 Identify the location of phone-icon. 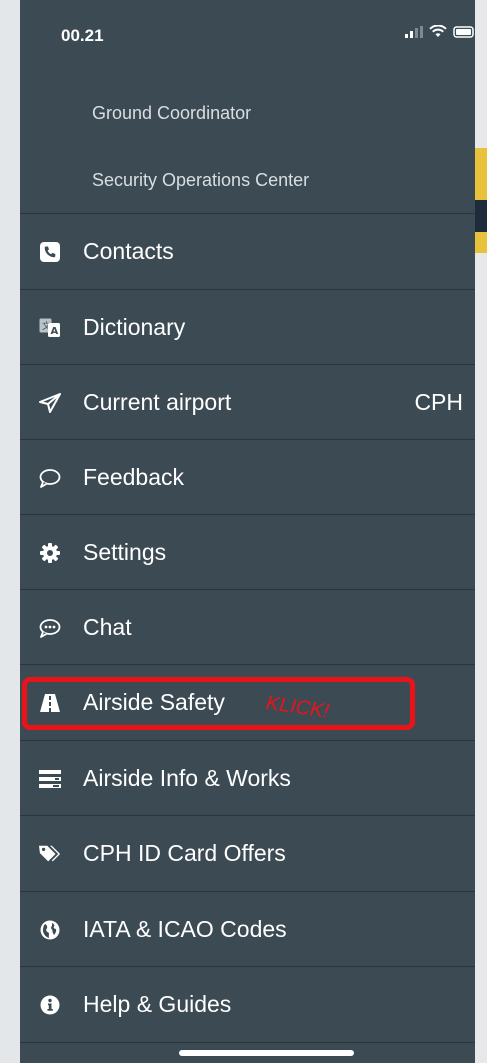
(50, 252).